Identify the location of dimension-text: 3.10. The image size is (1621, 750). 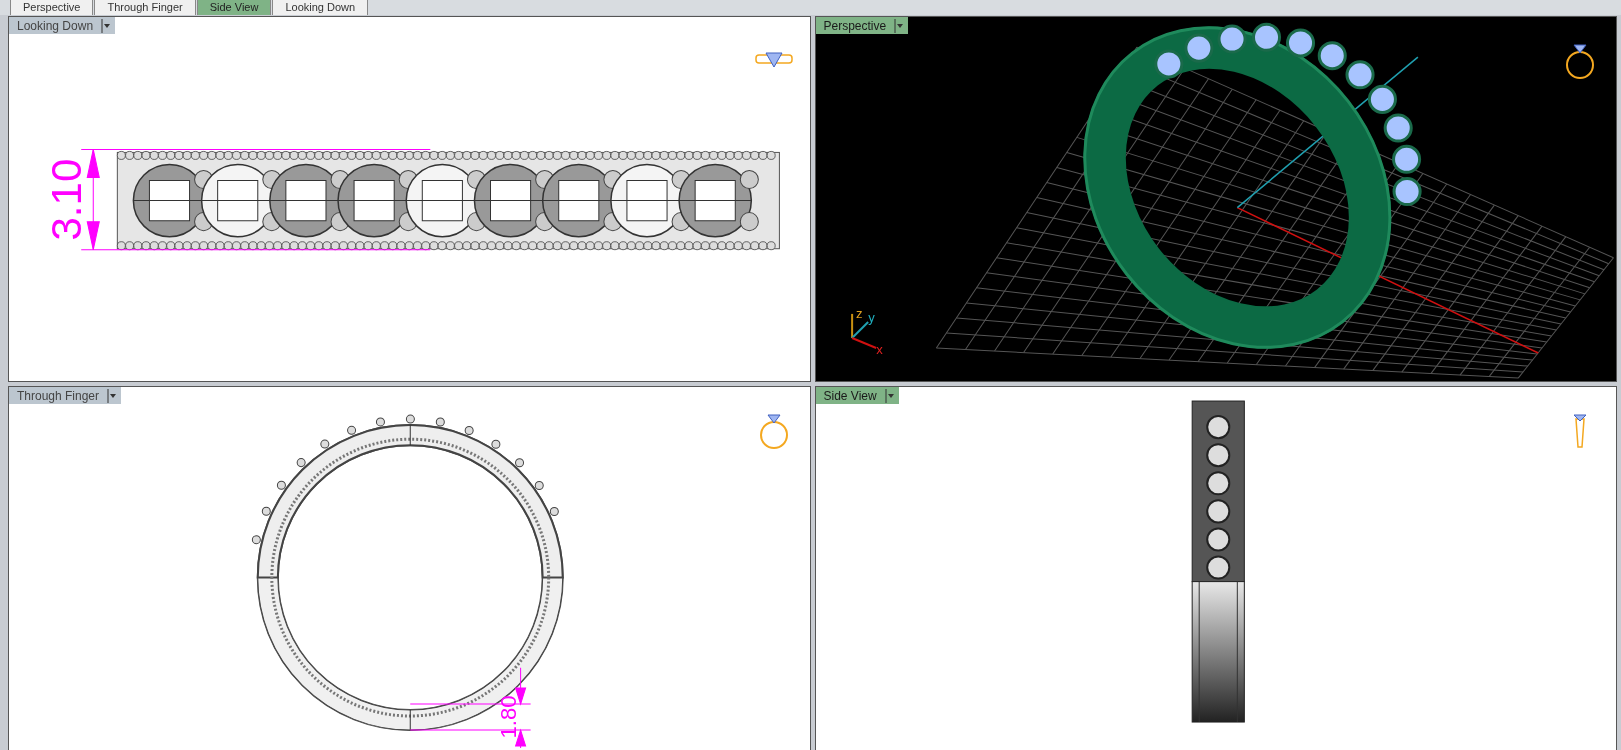
(67, 199).